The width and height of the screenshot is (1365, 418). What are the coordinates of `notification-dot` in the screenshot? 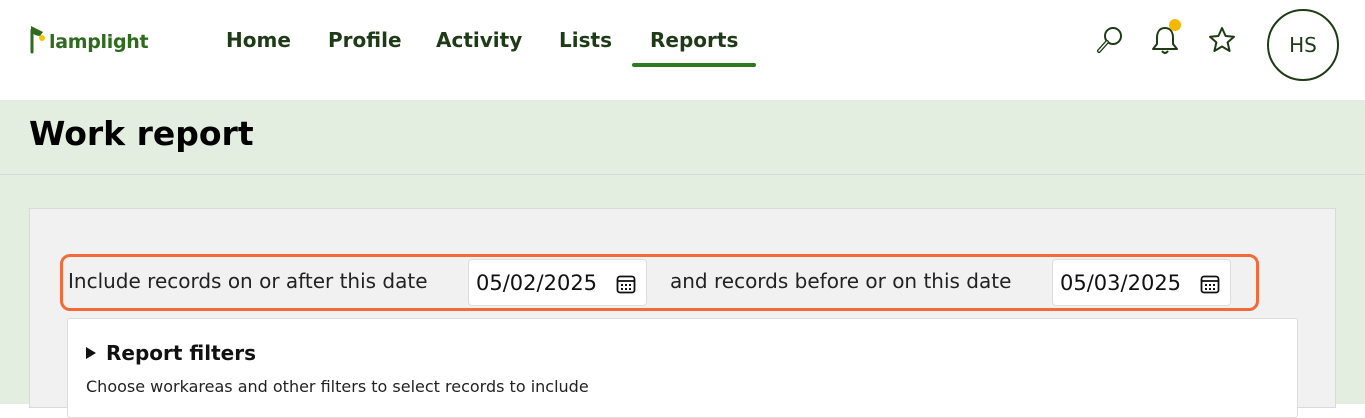 It's located at (1175, 25).